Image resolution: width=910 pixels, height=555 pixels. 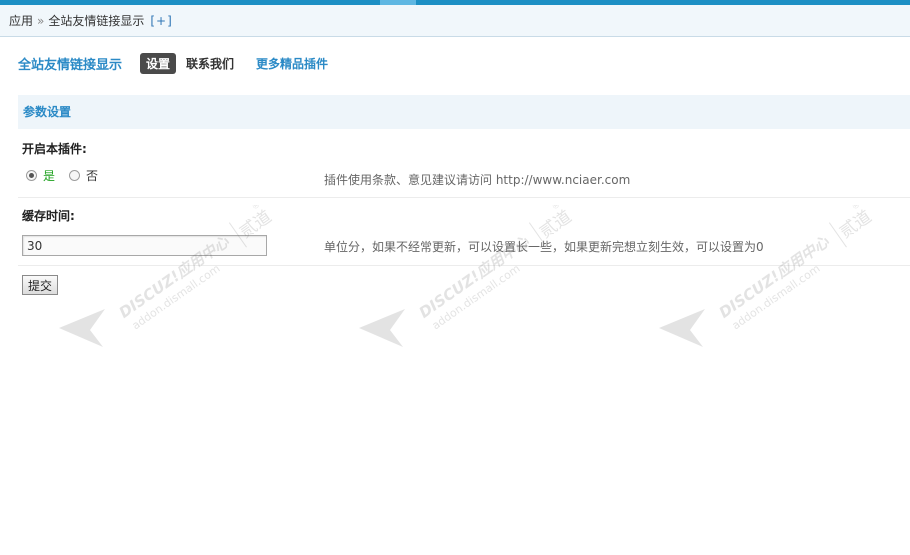 What do you see at coordinates (31, 175) in the screenshot?
I see `radio-yes` at bounding box center [31, 175].